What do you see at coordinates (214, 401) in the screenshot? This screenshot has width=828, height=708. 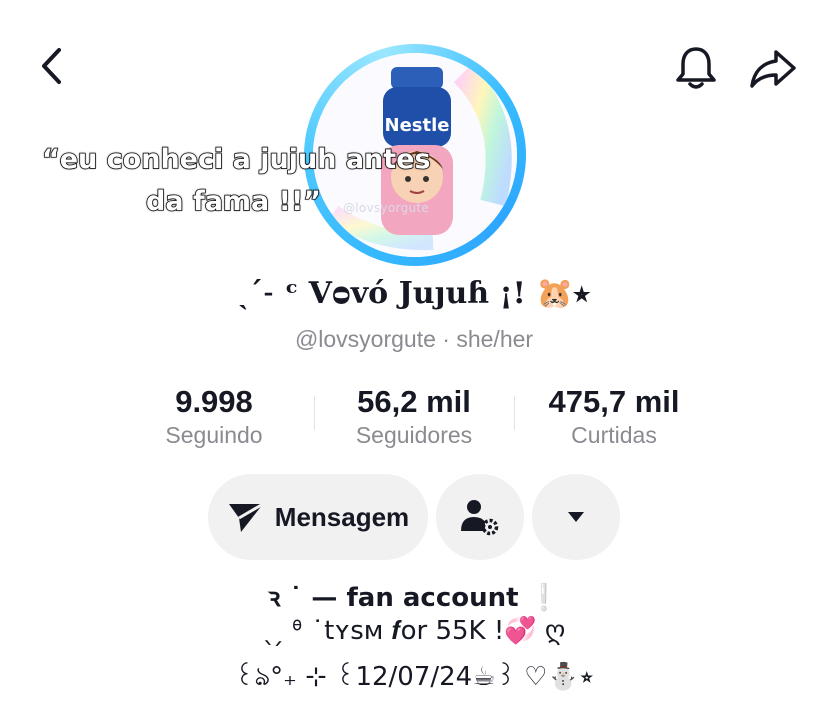 I see `following-count: 9.998` at bounding box center [214, 401].